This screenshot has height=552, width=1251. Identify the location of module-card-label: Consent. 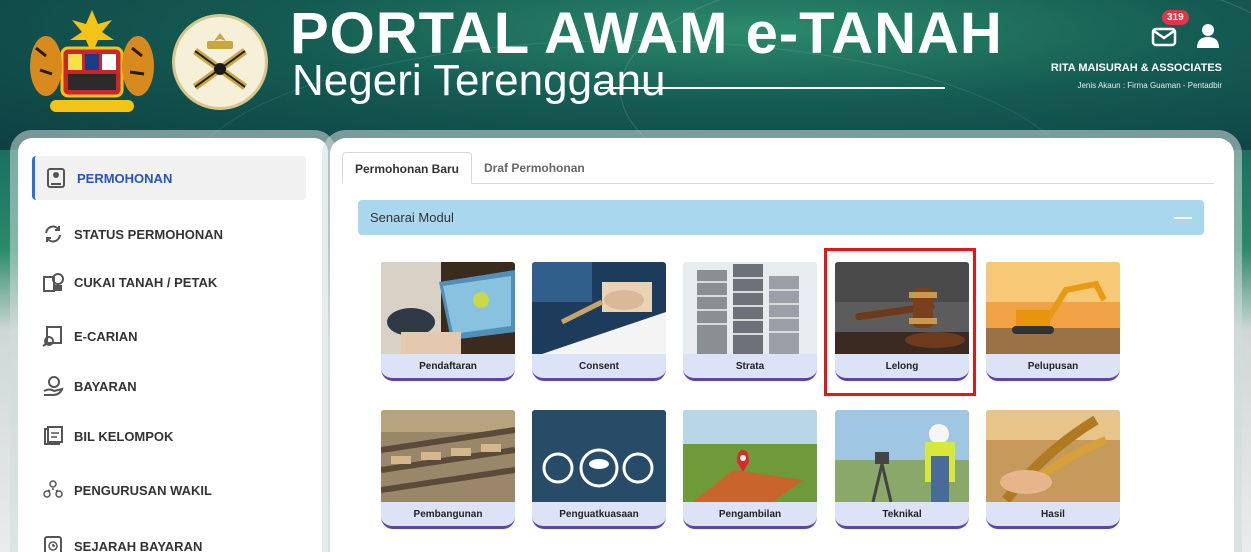
(599, 367).